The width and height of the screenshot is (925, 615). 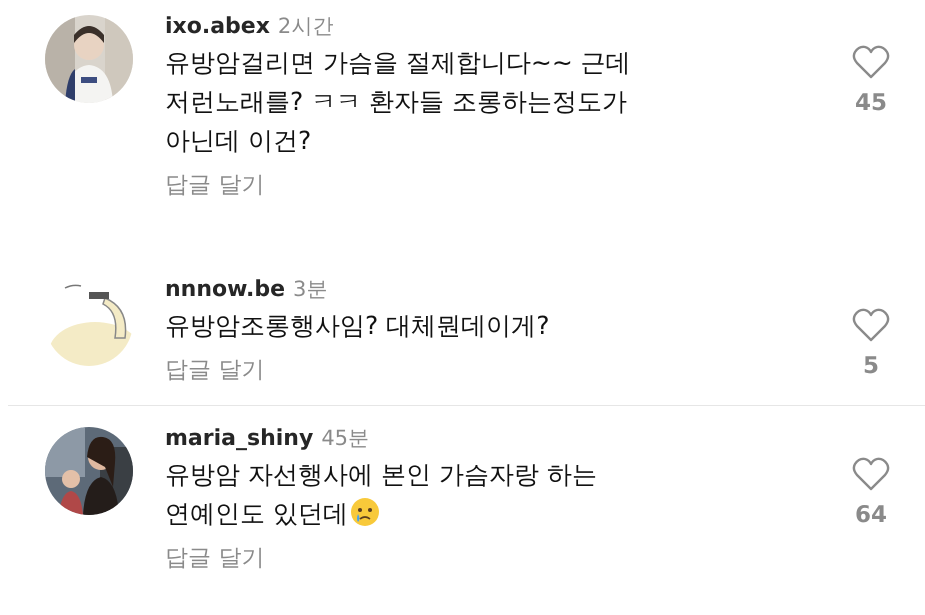 What do you see at coordinates (396, 101) in the screenshot?
I see `comment-text: 저런노래를? ㅋㅋ 환자들 조롱하는정도가` at bounding box center [396, 101].